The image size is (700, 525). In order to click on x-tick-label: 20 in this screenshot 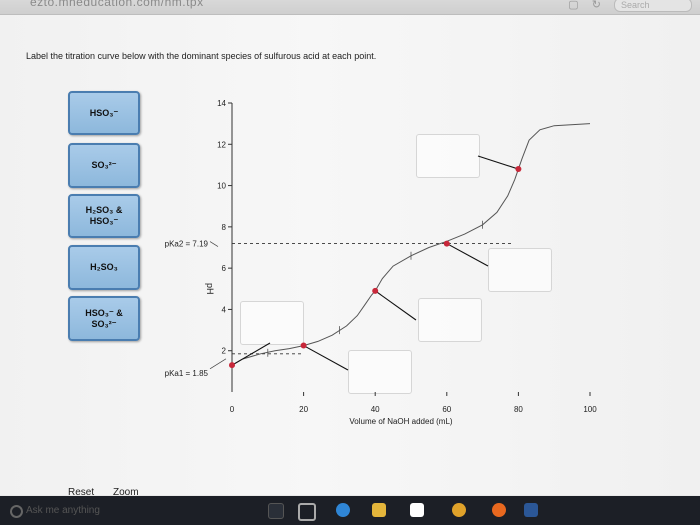, I will do `click(303, 409)`.